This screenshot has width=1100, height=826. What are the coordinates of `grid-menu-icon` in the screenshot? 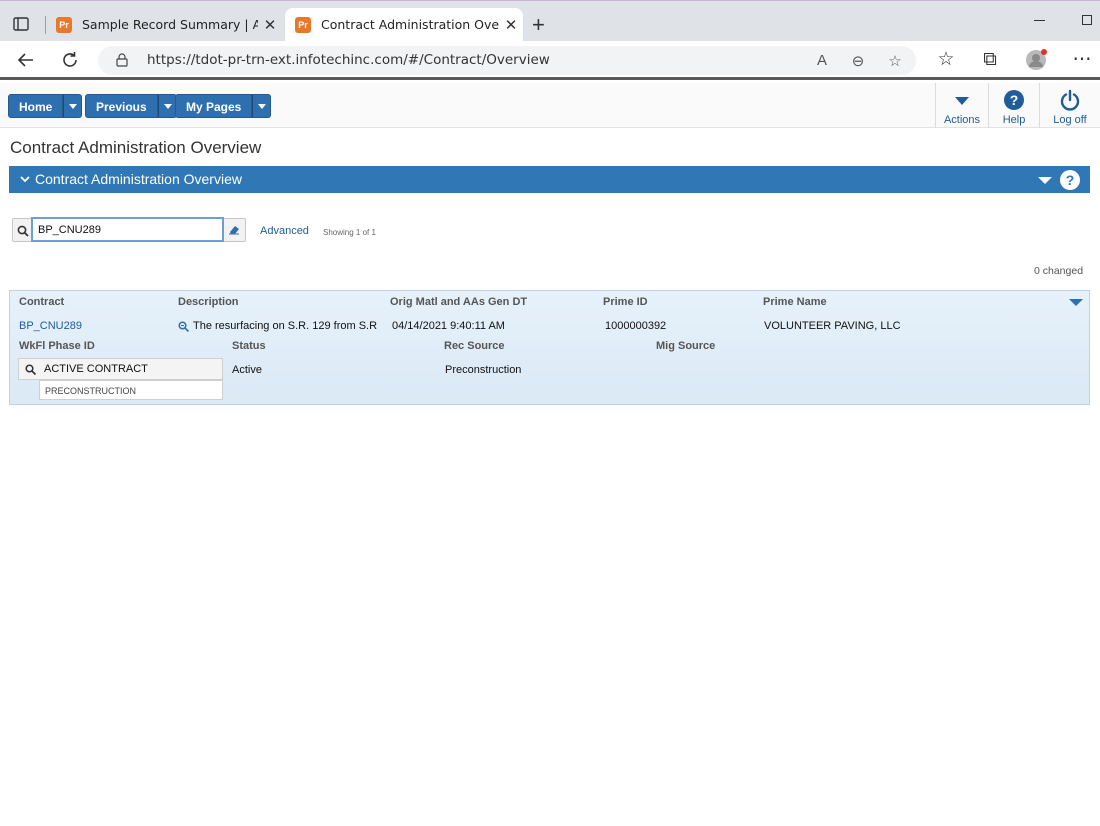 It's located at (1076, 302).